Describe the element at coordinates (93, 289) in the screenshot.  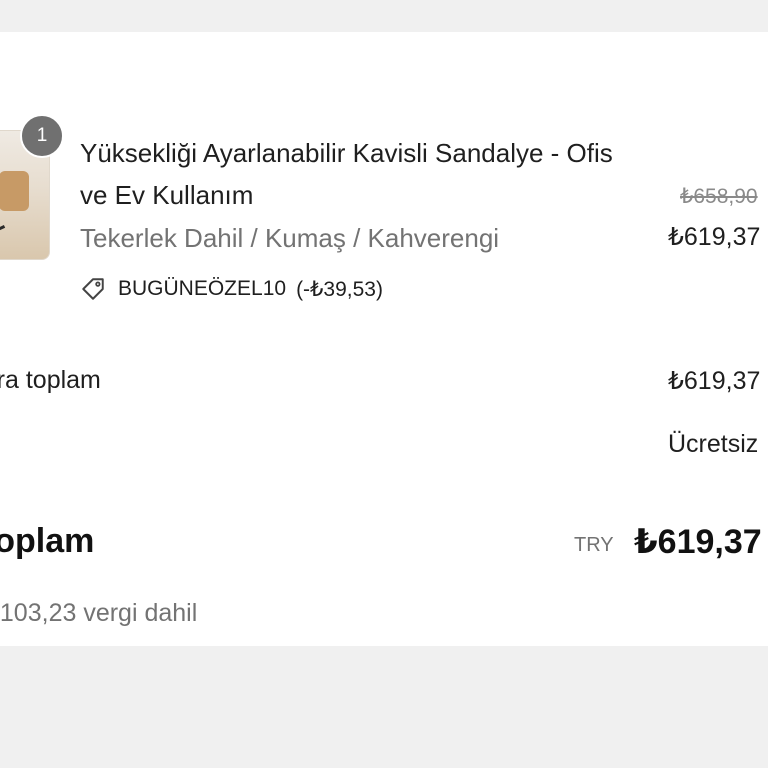
I see `tag-icon` at that location.